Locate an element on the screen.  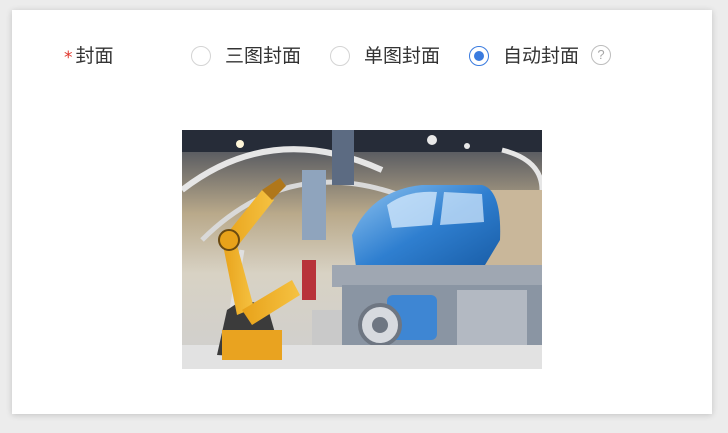
help-question-icon: ? is located at coordinates (601, 55).